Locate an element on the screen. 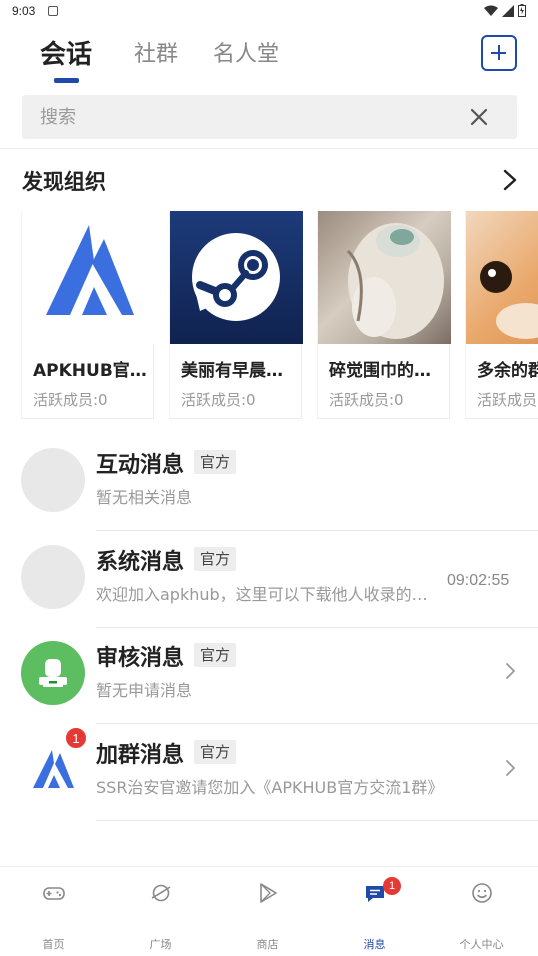 This screenshot has height=956, width=538. message-title: 加群消息 is located at coordinates (140, 755).